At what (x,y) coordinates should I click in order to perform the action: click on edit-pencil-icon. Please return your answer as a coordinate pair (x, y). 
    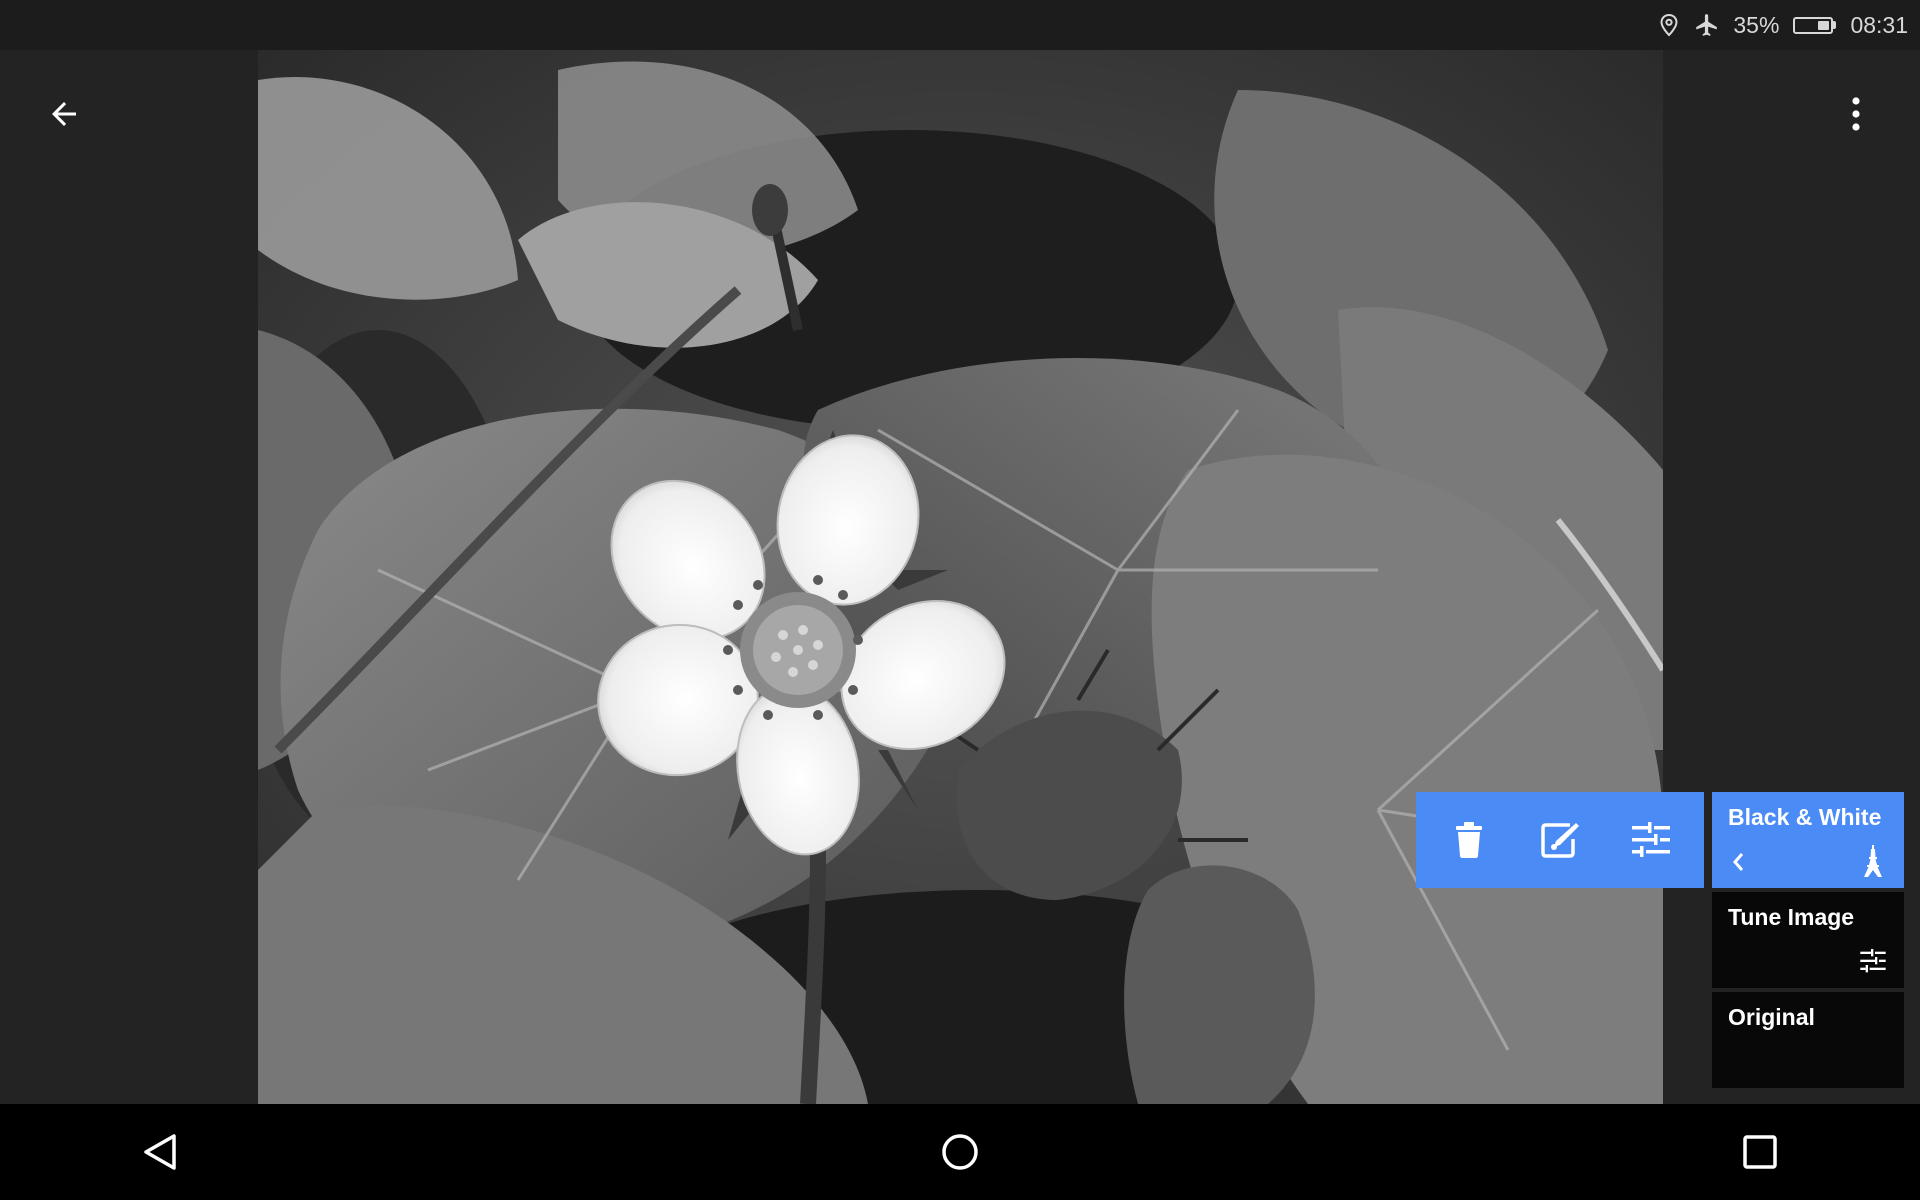
    Looking at the image, I should click on (1560, 840).